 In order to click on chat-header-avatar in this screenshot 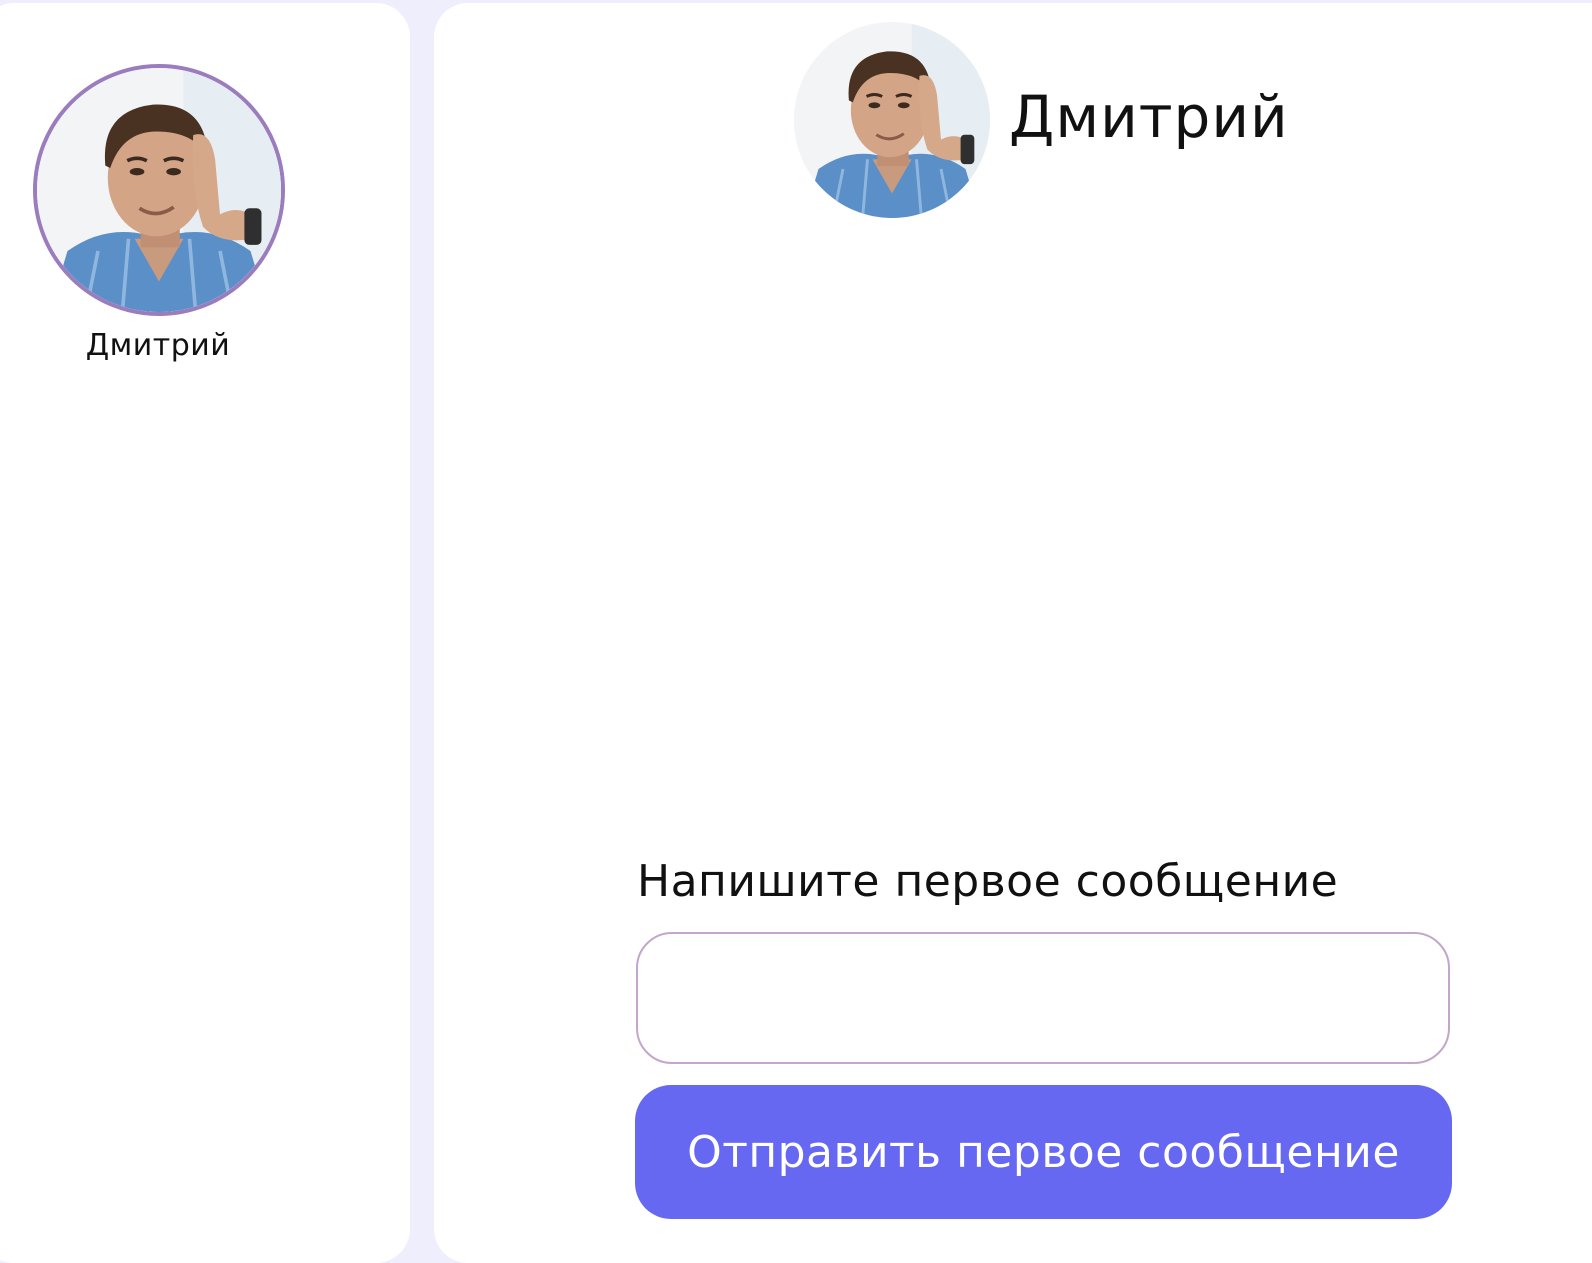, I will do `click(892, 120)`.